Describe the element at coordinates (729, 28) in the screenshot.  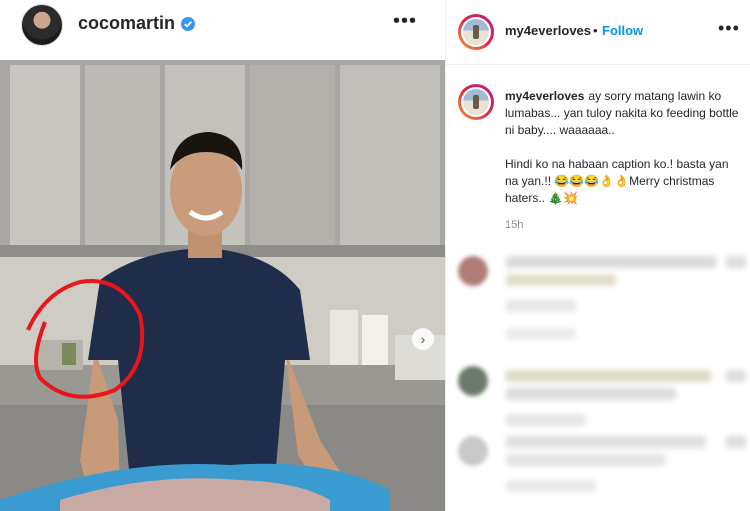
I see `panel-more-options-icon: •••` at that location.